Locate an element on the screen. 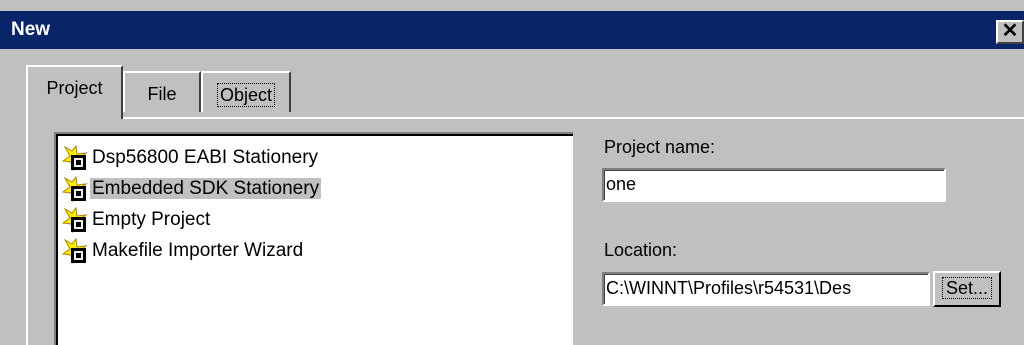 The image size is (1024, 345). tab-object: Object is located at coordinates (246, 91).